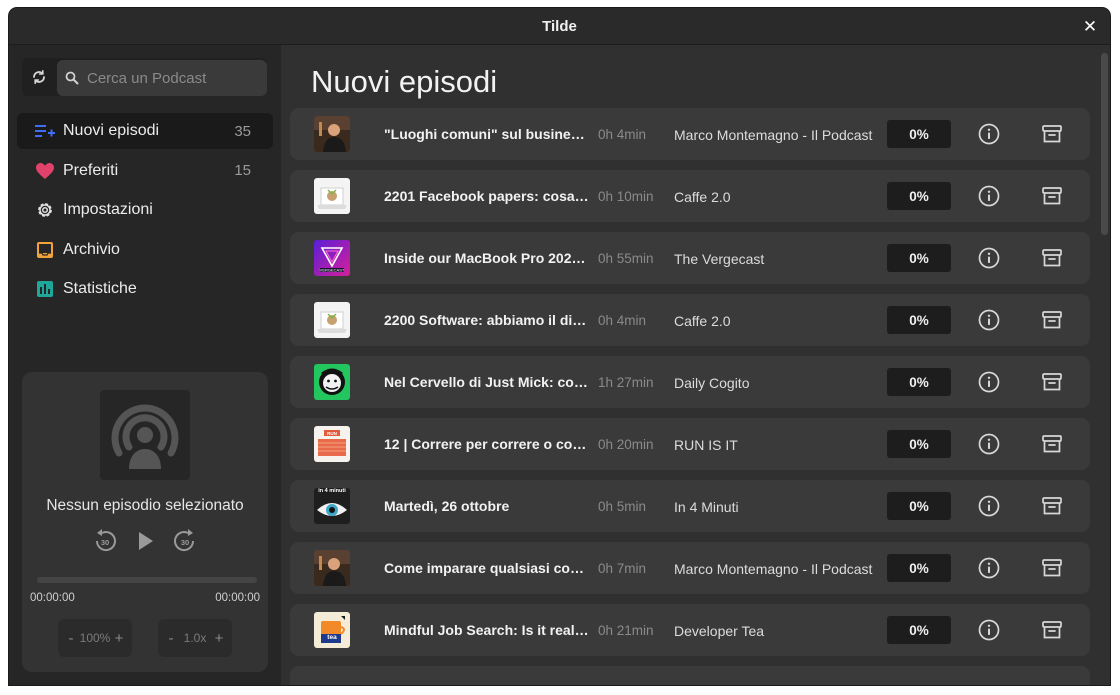 This screenshot has width=1120, height=695. Describe the element at coordinates (185, 541) in the screenshot. I see `forward-30-button: 30` at that location.